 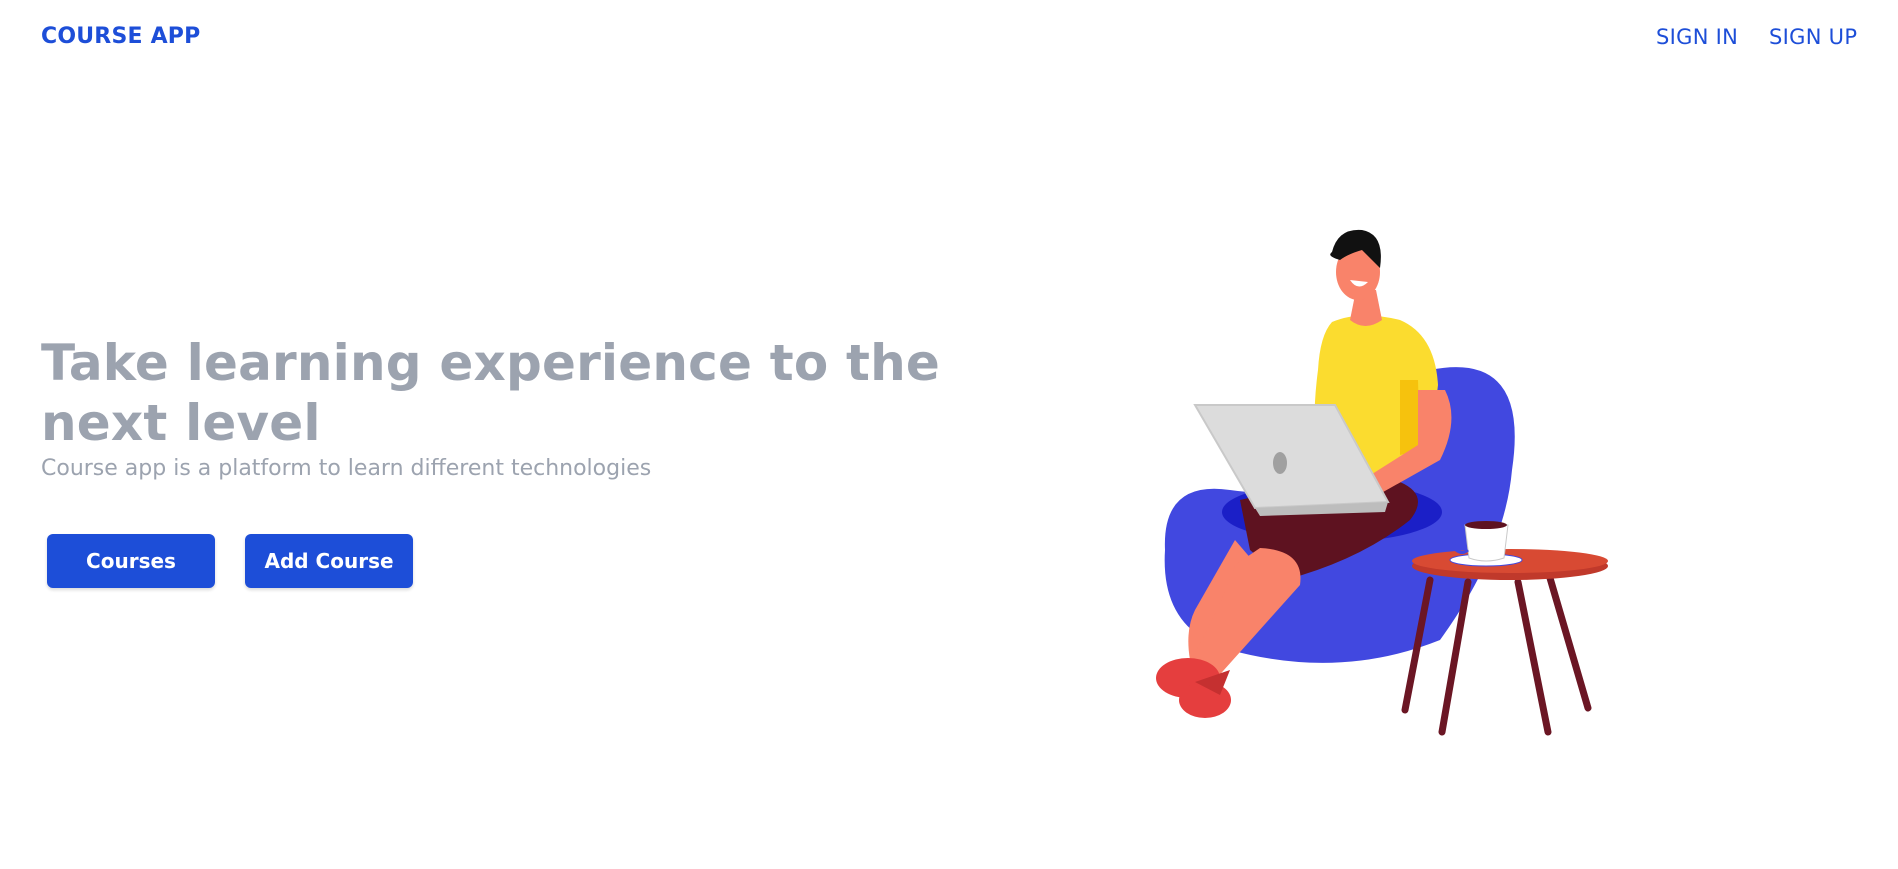 What do you see at coordinates (1486, 543) in the screenshot?
I see `cup-icon` at bounding box center [1486, 543].